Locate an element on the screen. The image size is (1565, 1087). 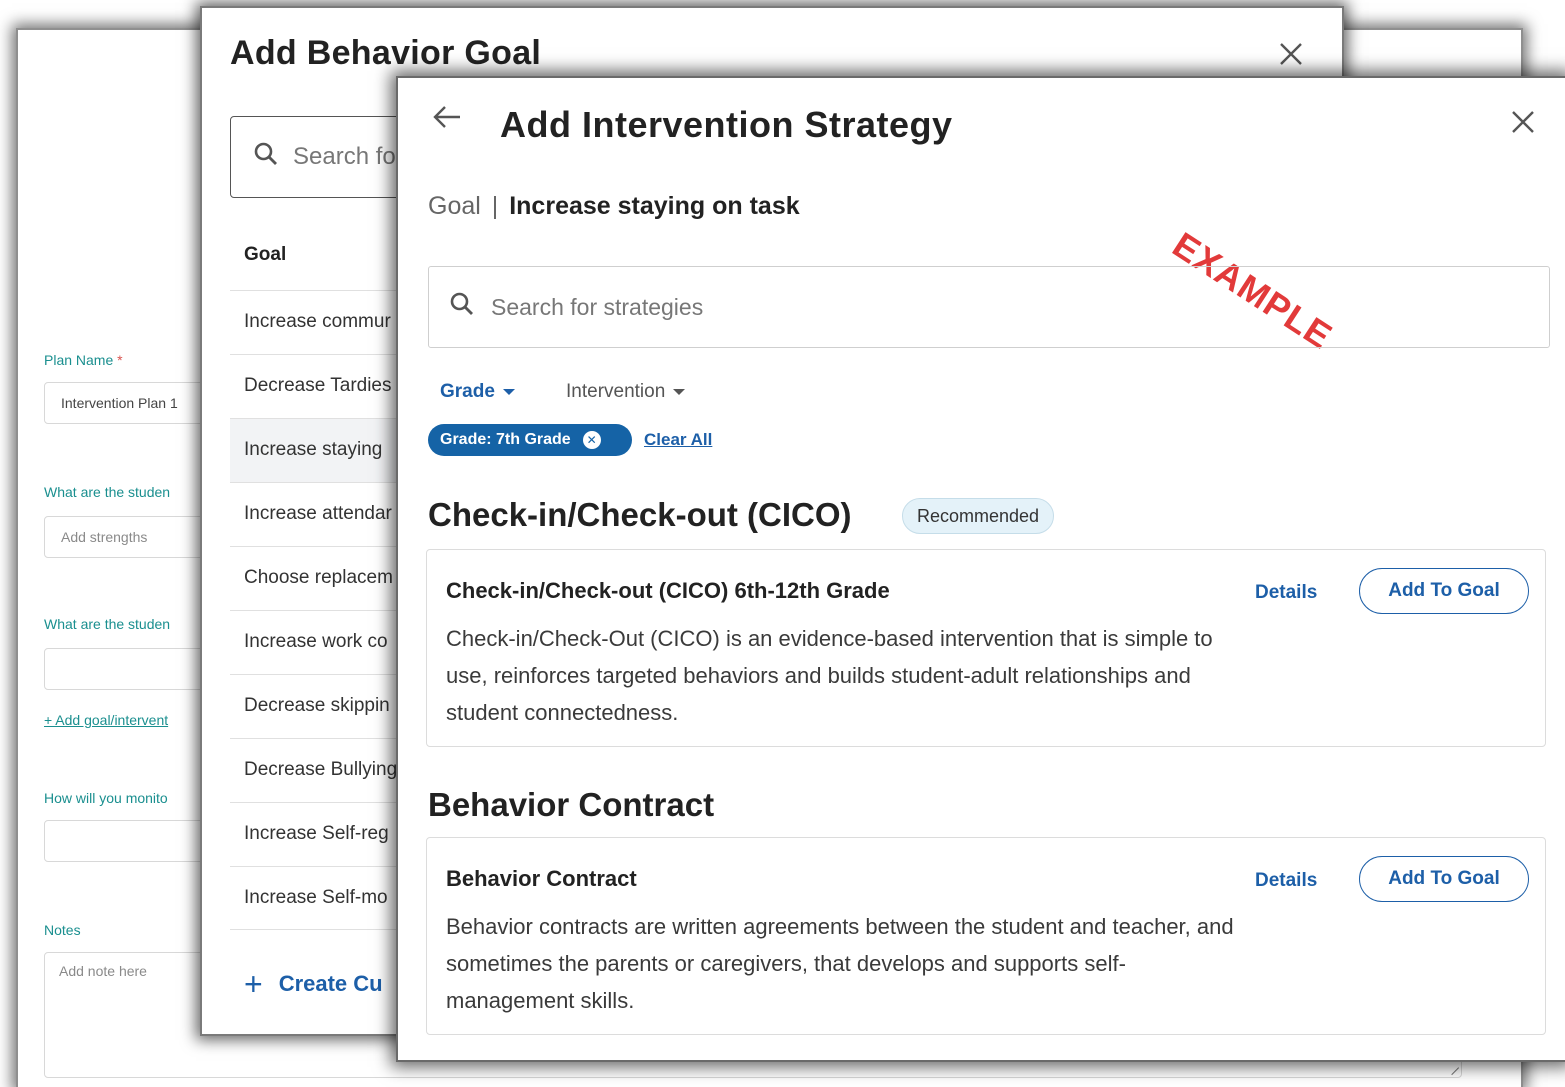
add-goal-link: + Add goal/intervent is located at coordinates (106, 720).